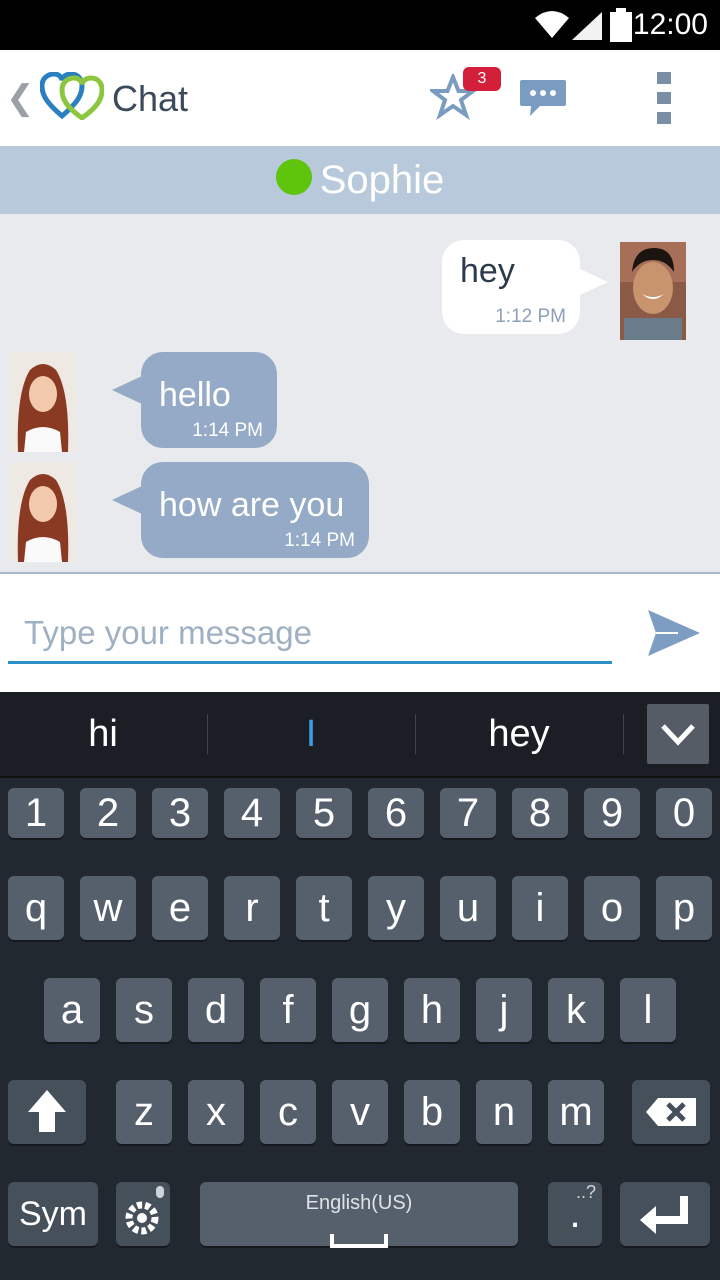  Describe the element at coordinates (359, 1241) in the screenshot. I see `space-bar-icon` at that location.